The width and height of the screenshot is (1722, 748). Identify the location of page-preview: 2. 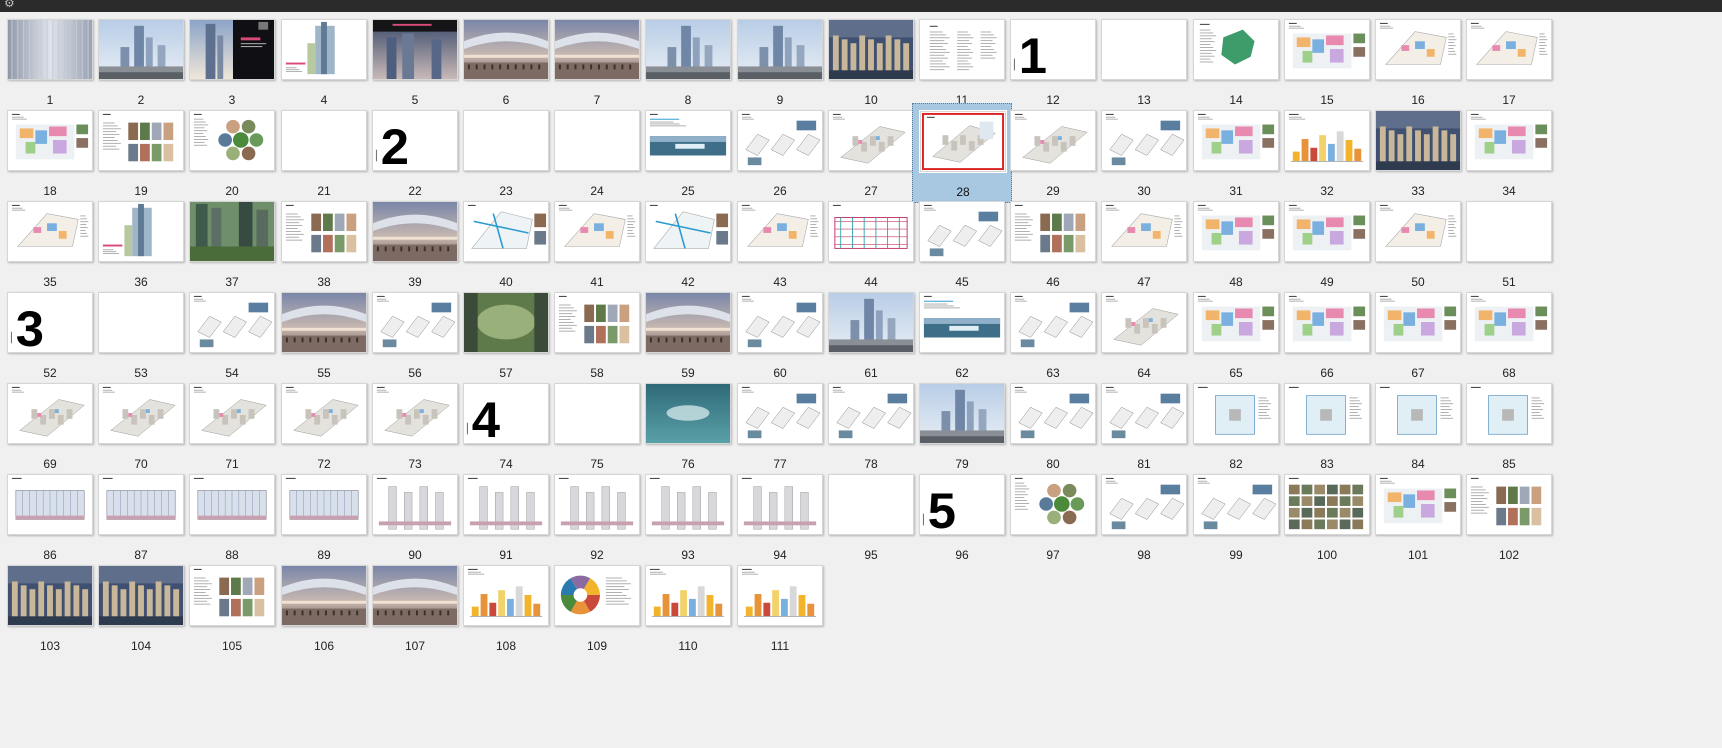
(415, 140).